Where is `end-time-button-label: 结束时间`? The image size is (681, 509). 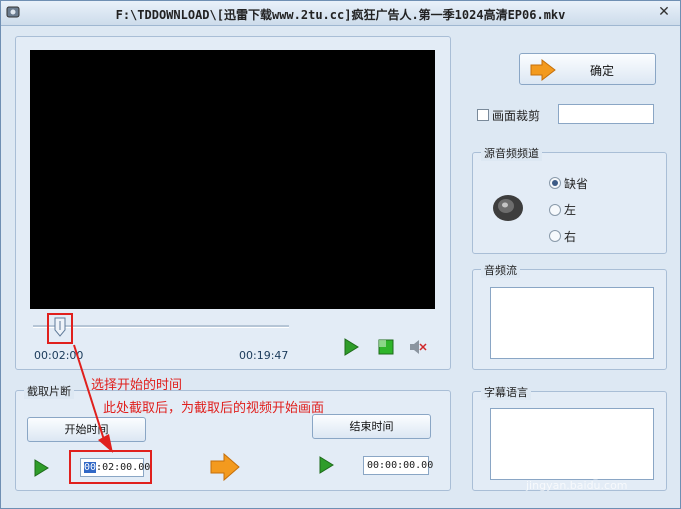
end-time-button-label: 结束时间 is located at coordinates (371, 426).